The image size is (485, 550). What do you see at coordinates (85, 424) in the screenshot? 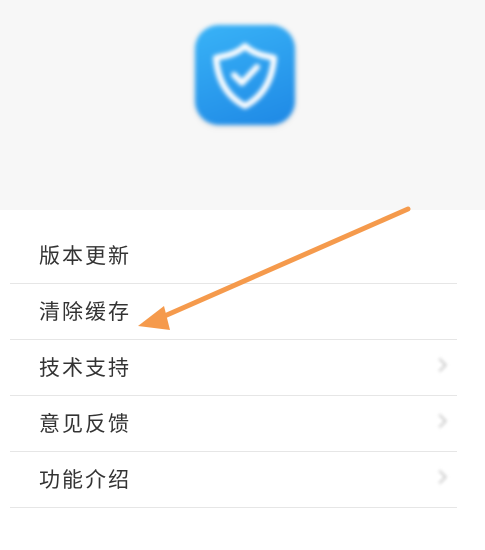
I see `menu-item-label: 意见反馈` at bounding box center [85, 424].